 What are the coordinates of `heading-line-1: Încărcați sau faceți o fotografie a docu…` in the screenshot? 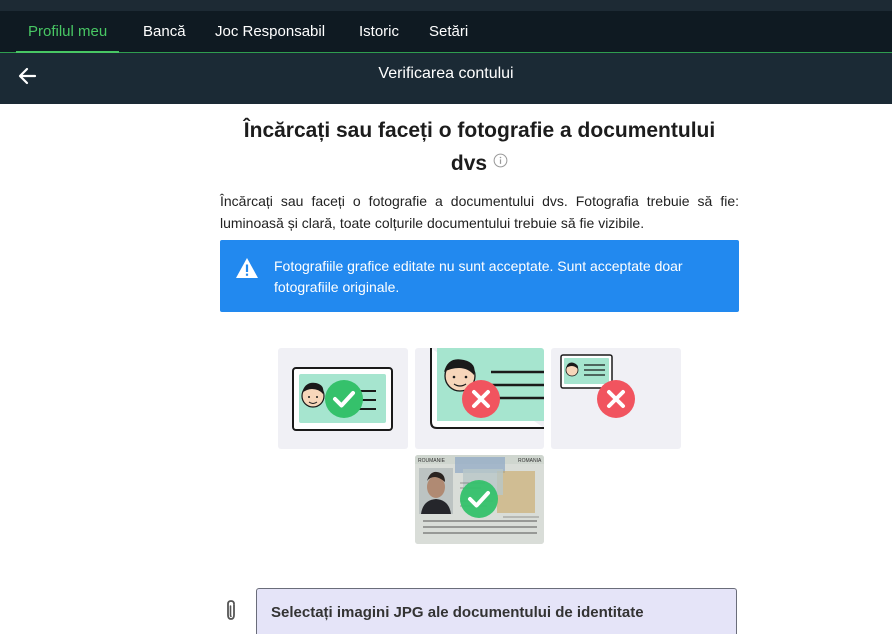 It's located at (479, 130).